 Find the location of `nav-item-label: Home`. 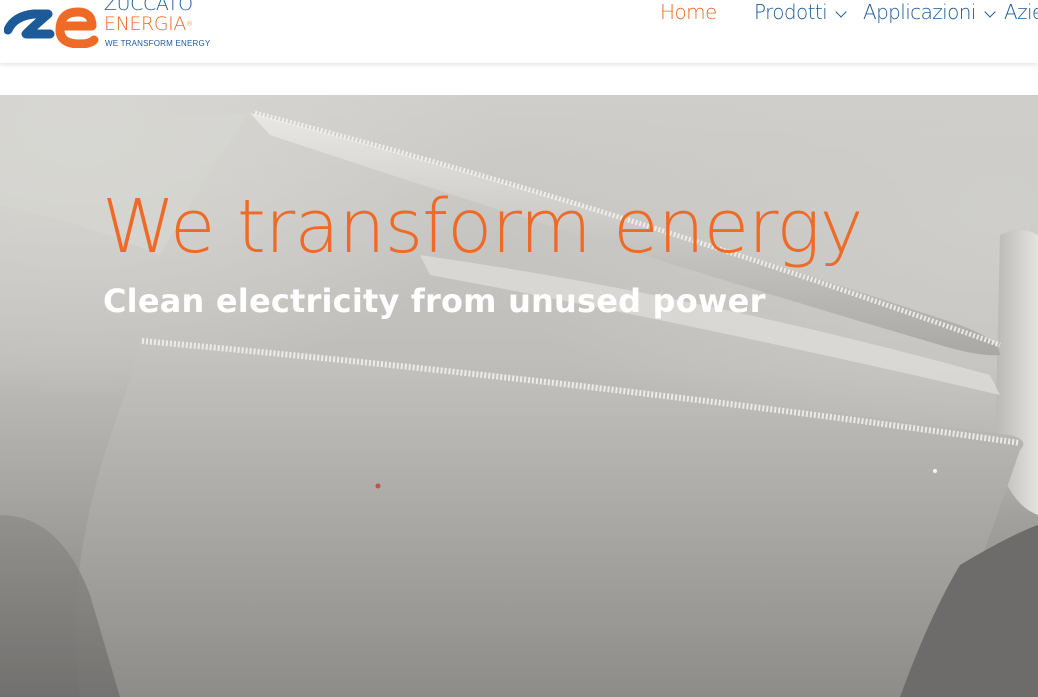

nav-item-label: Home is located at coordinates (688, 12).